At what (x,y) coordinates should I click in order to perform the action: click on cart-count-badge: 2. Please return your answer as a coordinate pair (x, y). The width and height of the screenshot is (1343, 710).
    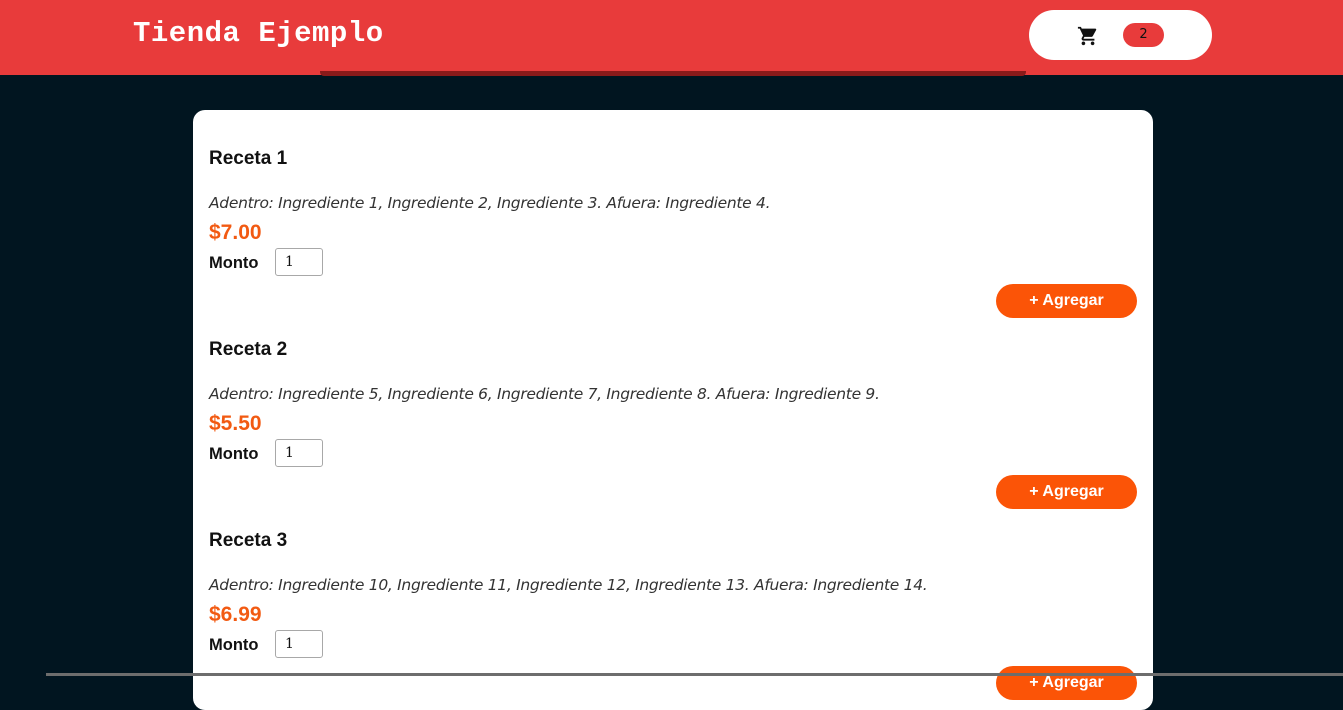
    Looking at the image, I should click on (1143, 35).